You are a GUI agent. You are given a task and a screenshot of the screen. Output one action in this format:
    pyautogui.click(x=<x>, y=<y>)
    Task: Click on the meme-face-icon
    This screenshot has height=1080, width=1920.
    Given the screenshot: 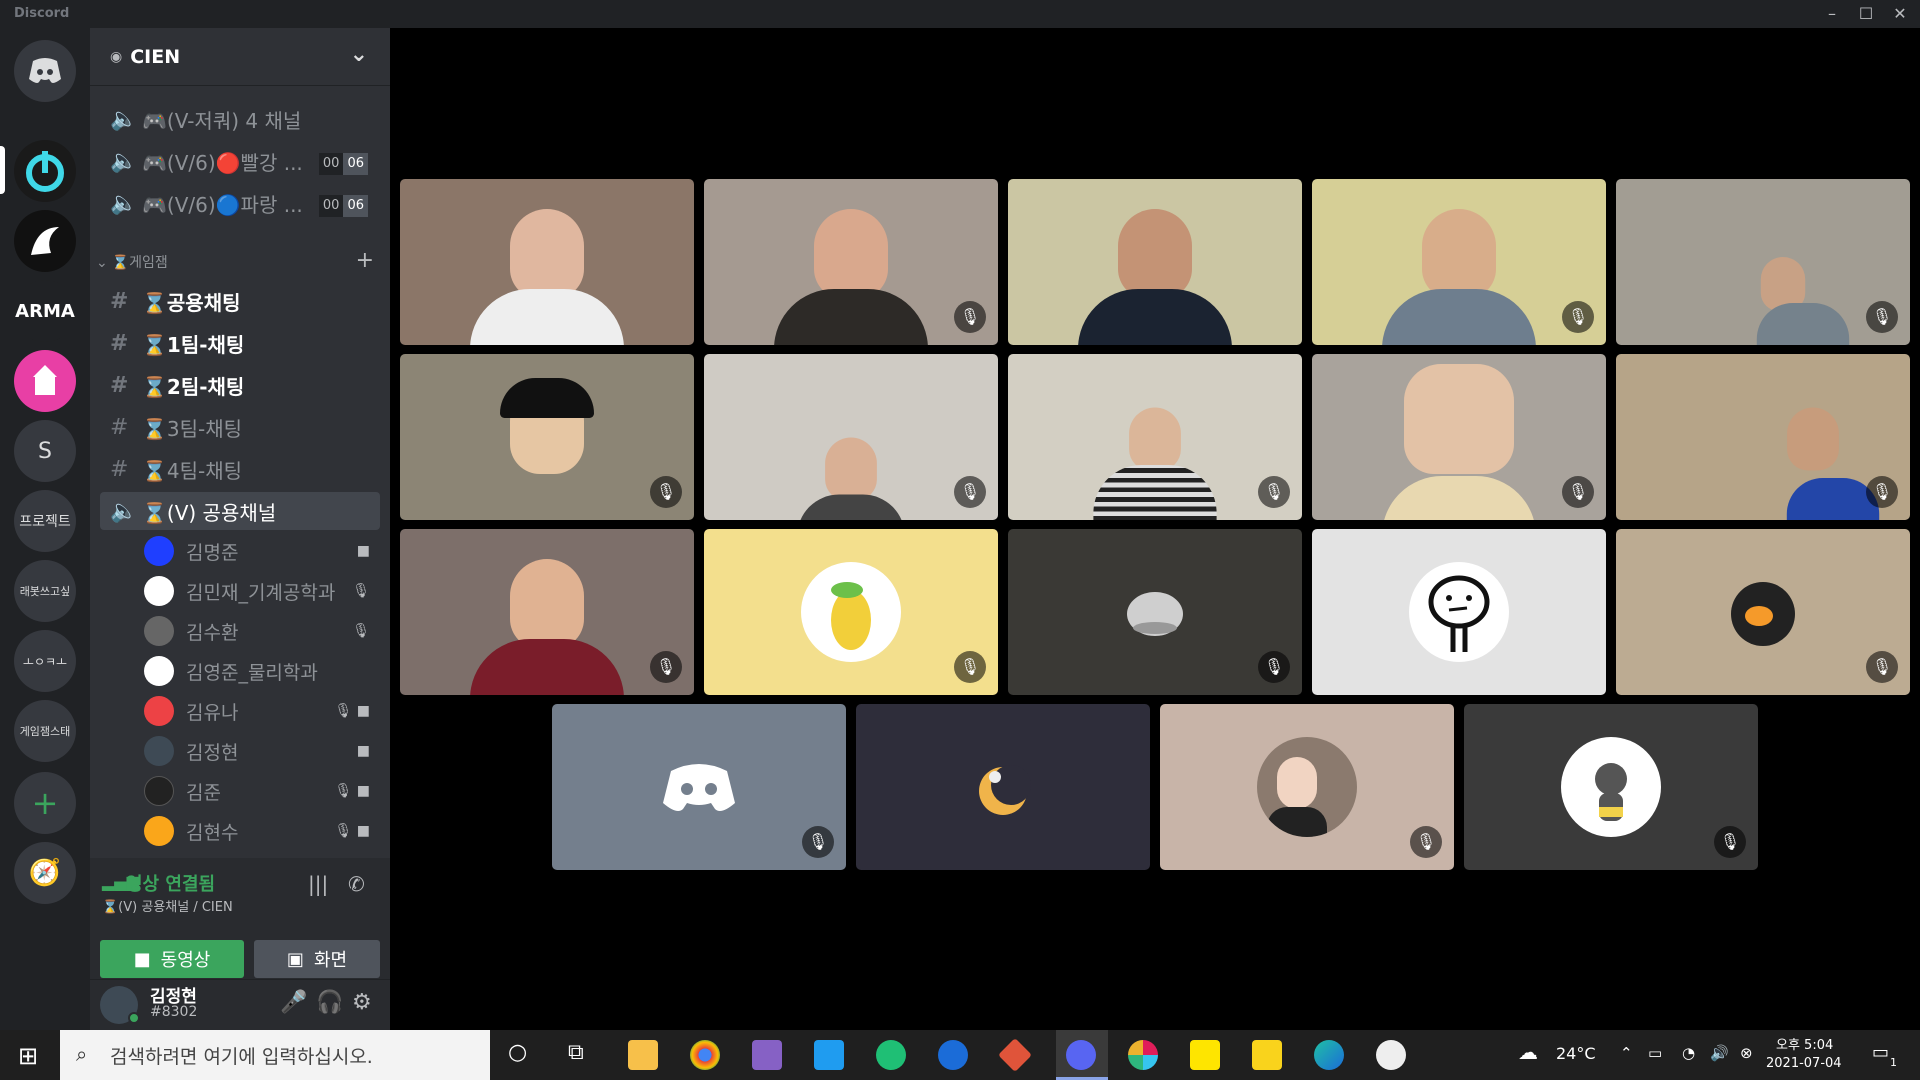 What is the action you would take?
    pyautogui.click(x=1459, y=613)
    